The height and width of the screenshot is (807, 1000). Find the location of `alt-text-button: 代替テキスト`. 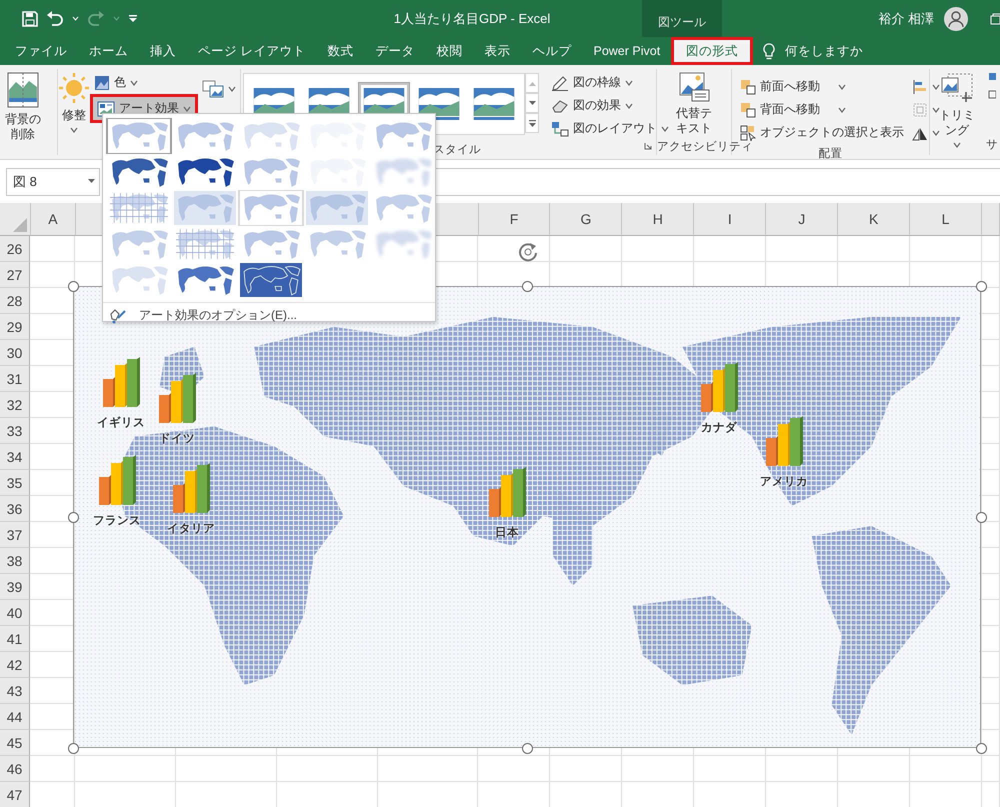

alt-text-button: 代替テキスト is located at coordinates (694, 104).